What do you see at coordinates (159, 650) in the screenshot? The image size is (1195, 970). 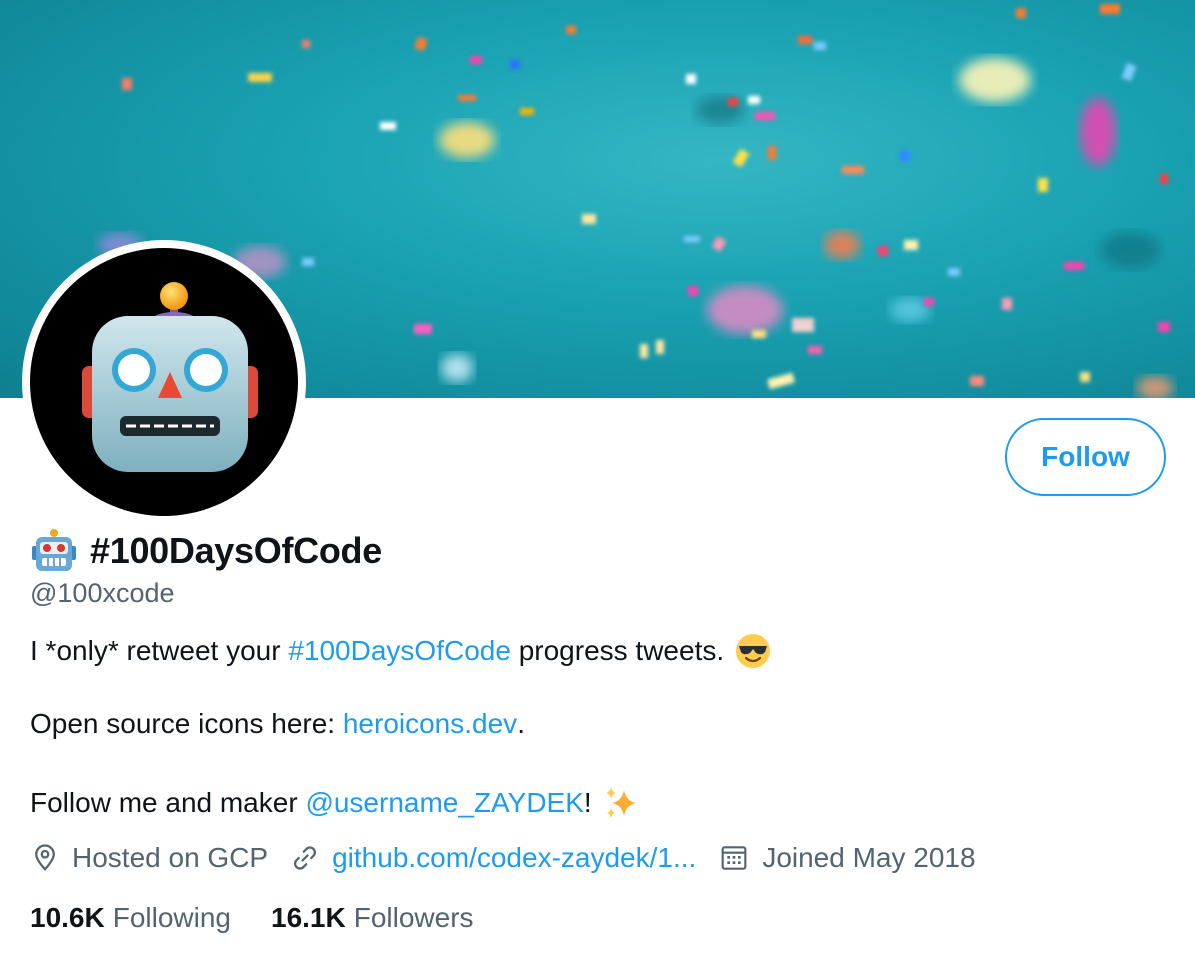 I see `bio-text: I *only* retweet your` at bounding box center [159, 650].